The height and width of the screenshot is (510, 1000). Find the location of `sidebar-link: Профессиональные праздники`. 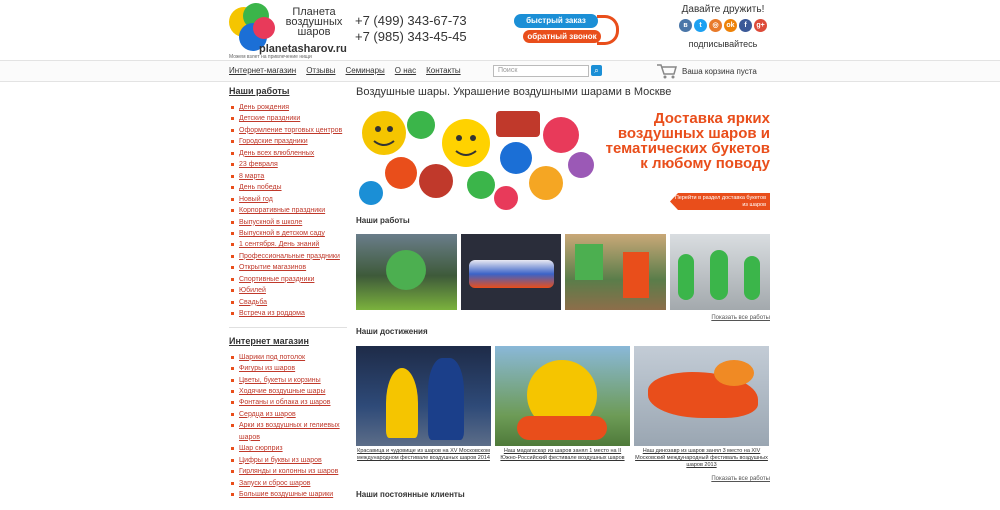

sidebar-link: Профессиональные праздники is located at coordinates (289, 256).